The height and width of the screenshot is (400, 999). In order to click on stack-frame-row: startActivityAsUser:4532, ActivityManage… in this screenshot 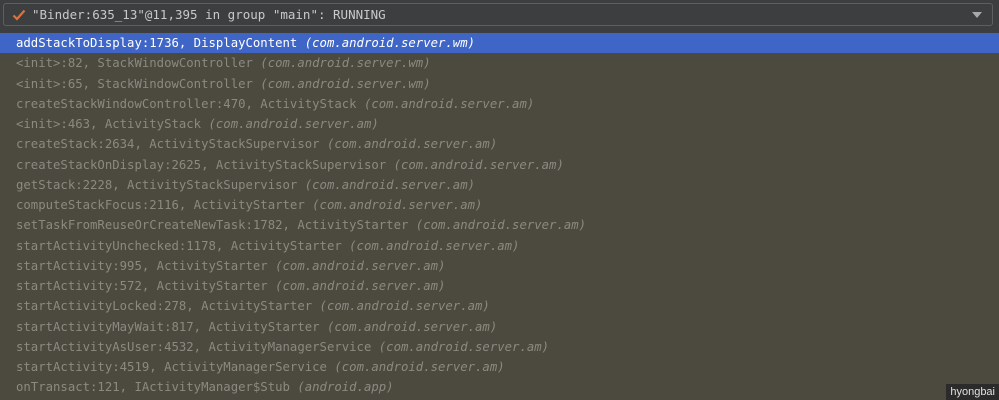, I will do `click(499, 347)`.